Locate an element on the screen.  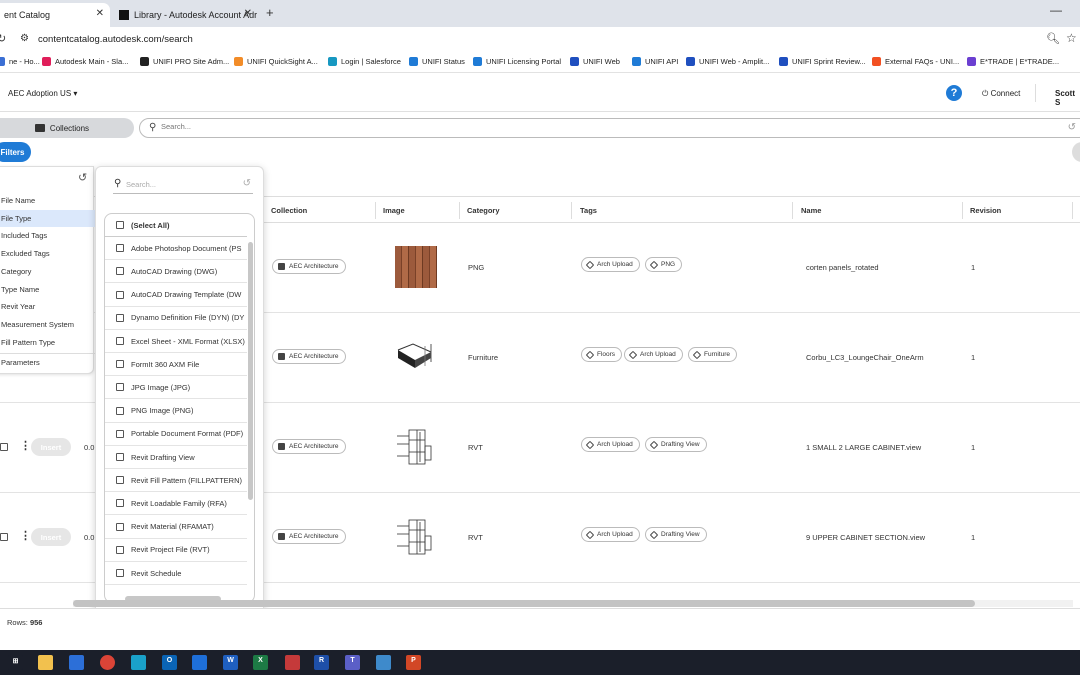
settings-button is located at coordinates (1076, 152).